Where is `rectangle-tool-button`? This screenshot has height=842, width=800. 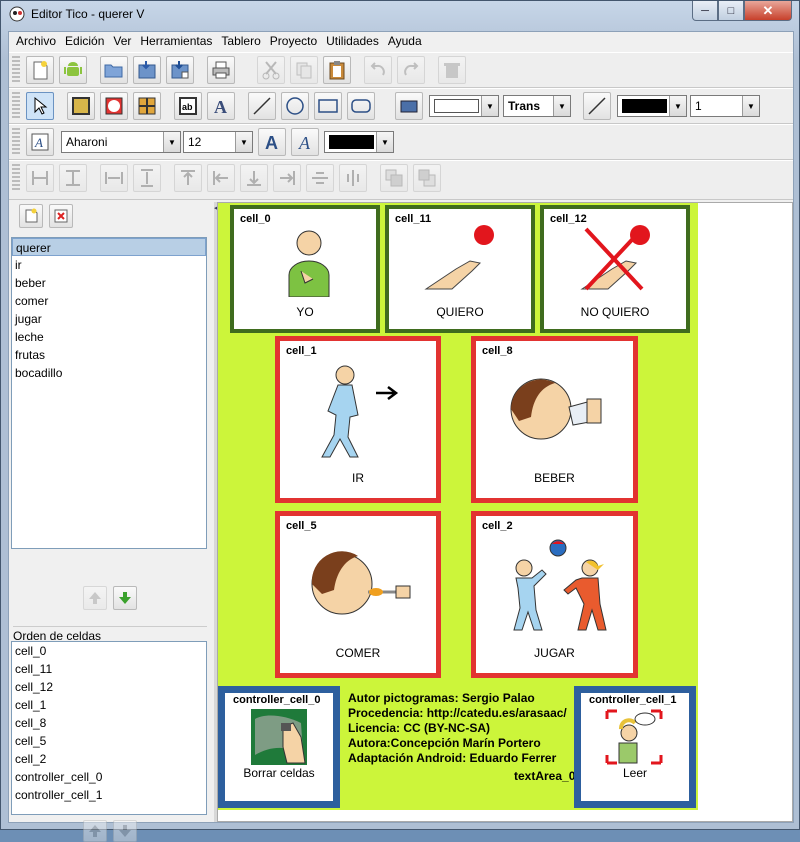
rectangle-tool-button is located at coordinates (328, 106).